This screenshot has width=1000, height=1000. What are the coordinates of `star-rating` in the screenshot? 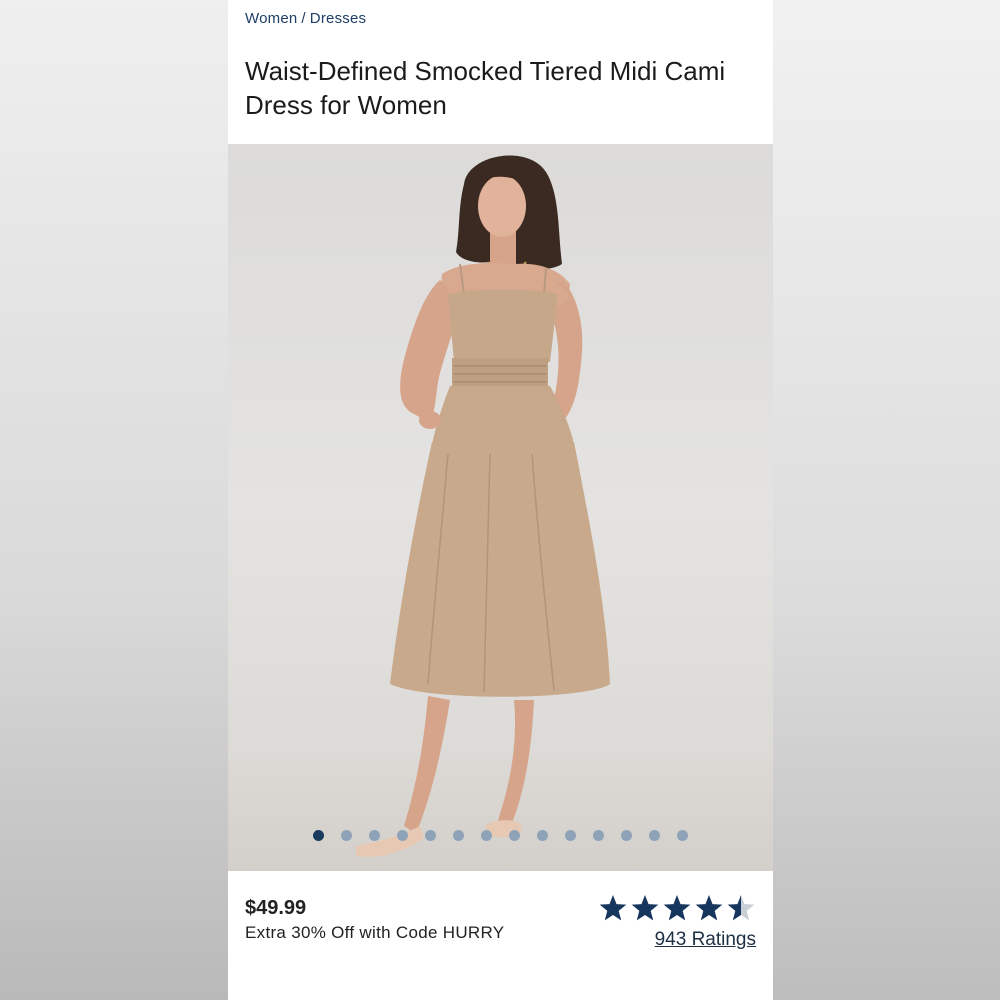 It's located at (678, 908).